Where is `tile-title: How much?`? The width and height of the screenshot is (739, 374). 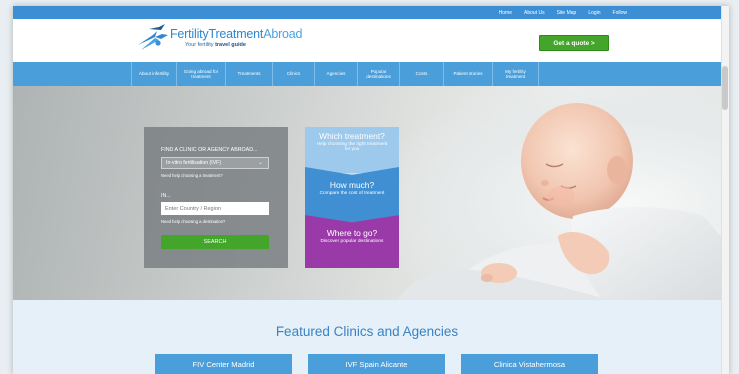 tile-title: How much? is located at coordinates (352, 185).